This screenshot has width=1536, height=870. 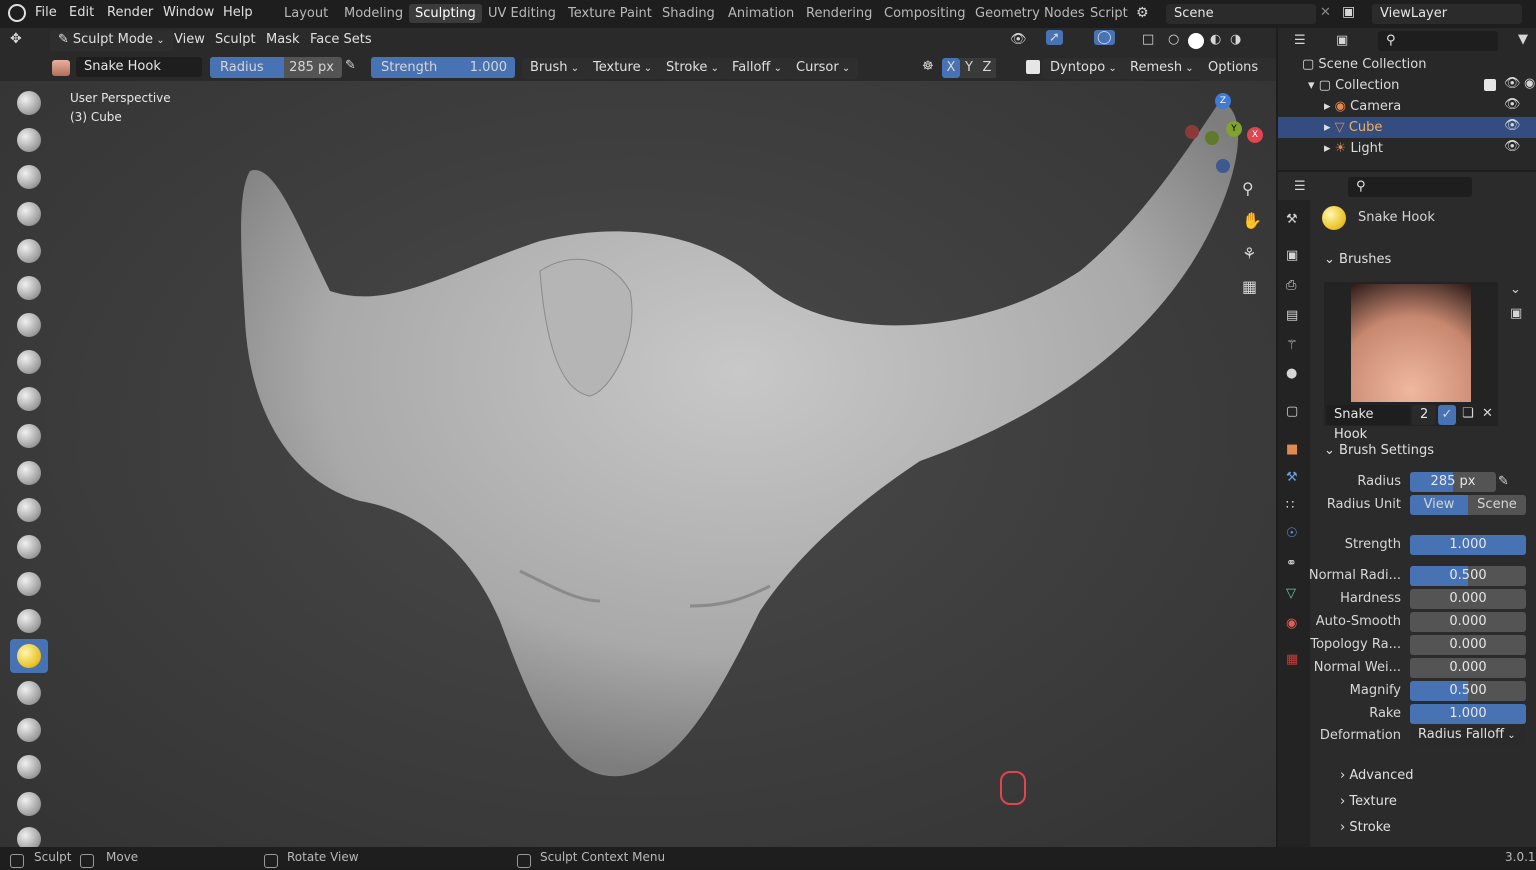 What do you see at coordinates (443, 67) in the screenshot?
I see `strength-slider: Strength 1.000` at bounding box center [443, 67].